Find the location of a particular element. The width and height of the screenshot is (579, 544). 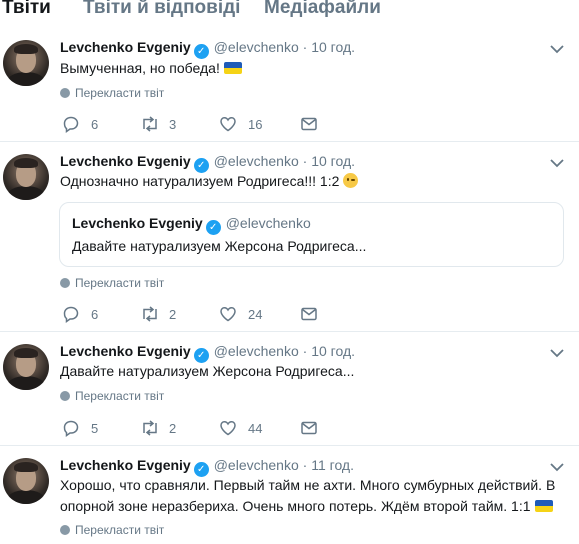

quoted-tweet-header: Levchenko Evgeniy ✓ @elevchenko is located at coordinates (191, 225).